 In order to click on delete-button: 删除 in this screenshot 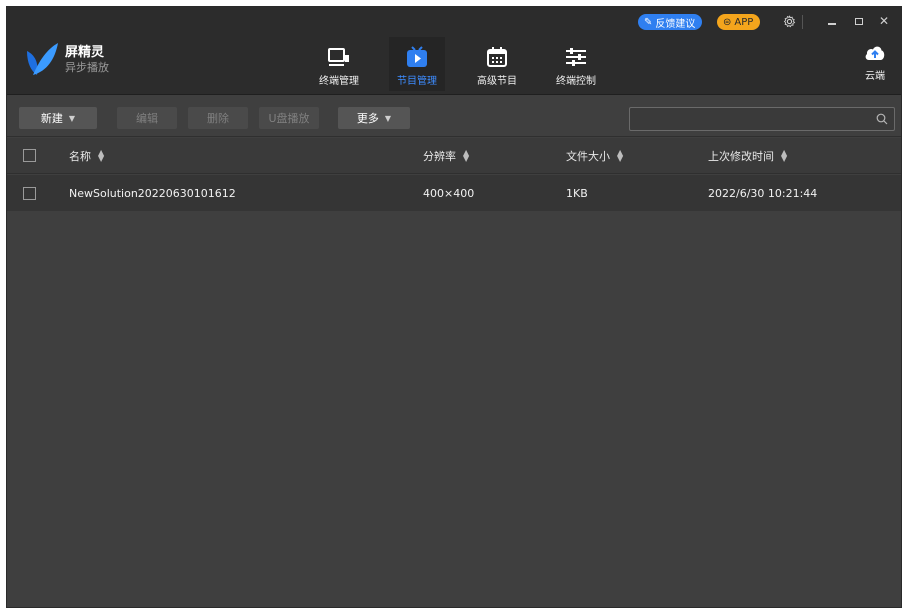, I will do `click(218, 118)`.